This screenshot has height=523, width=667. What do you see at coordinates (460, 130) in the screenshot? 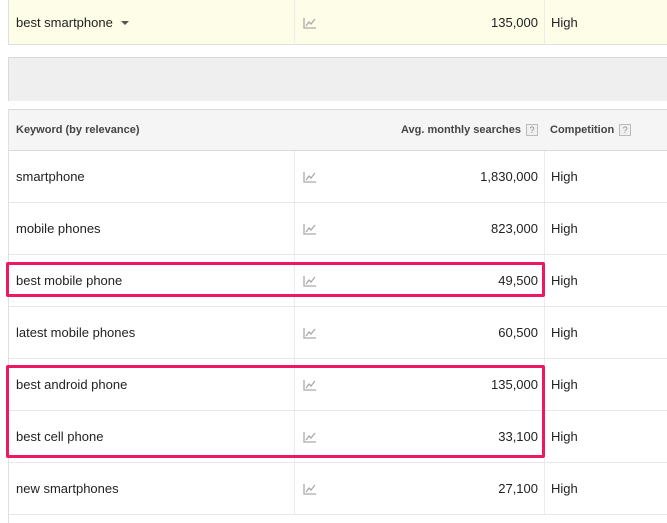
I see `header-avg-label: Avg. monthly searches` at bounding box center [460, 130].